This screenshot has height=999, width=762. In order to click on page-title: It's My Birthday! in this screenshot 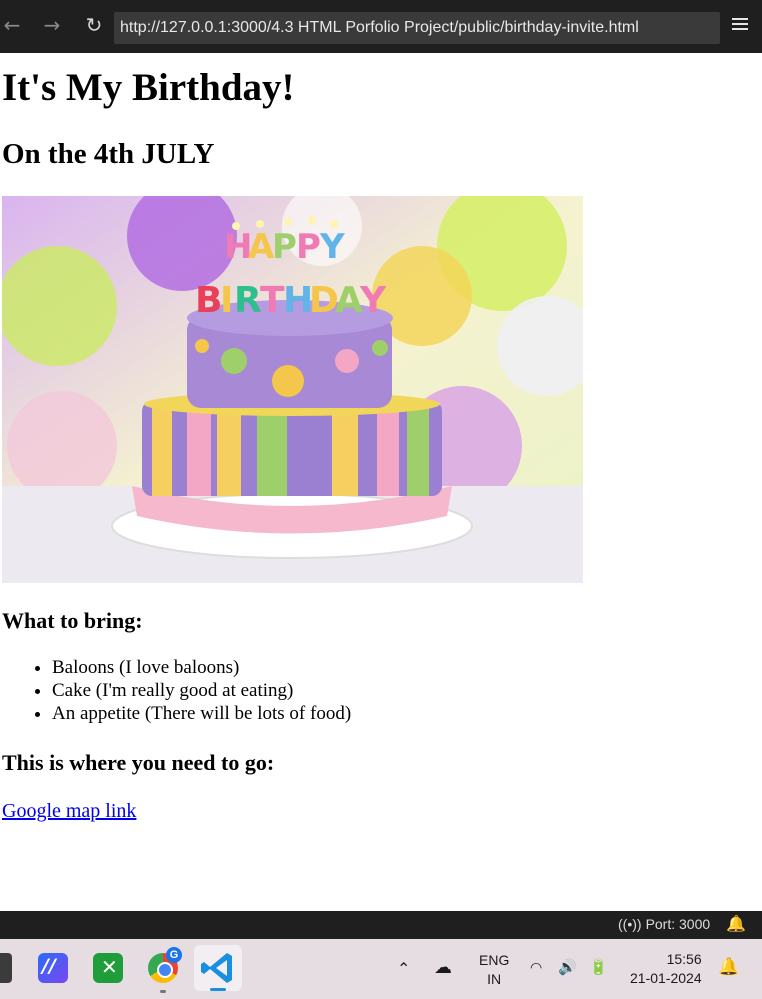, I will do `click(148, 87)`.